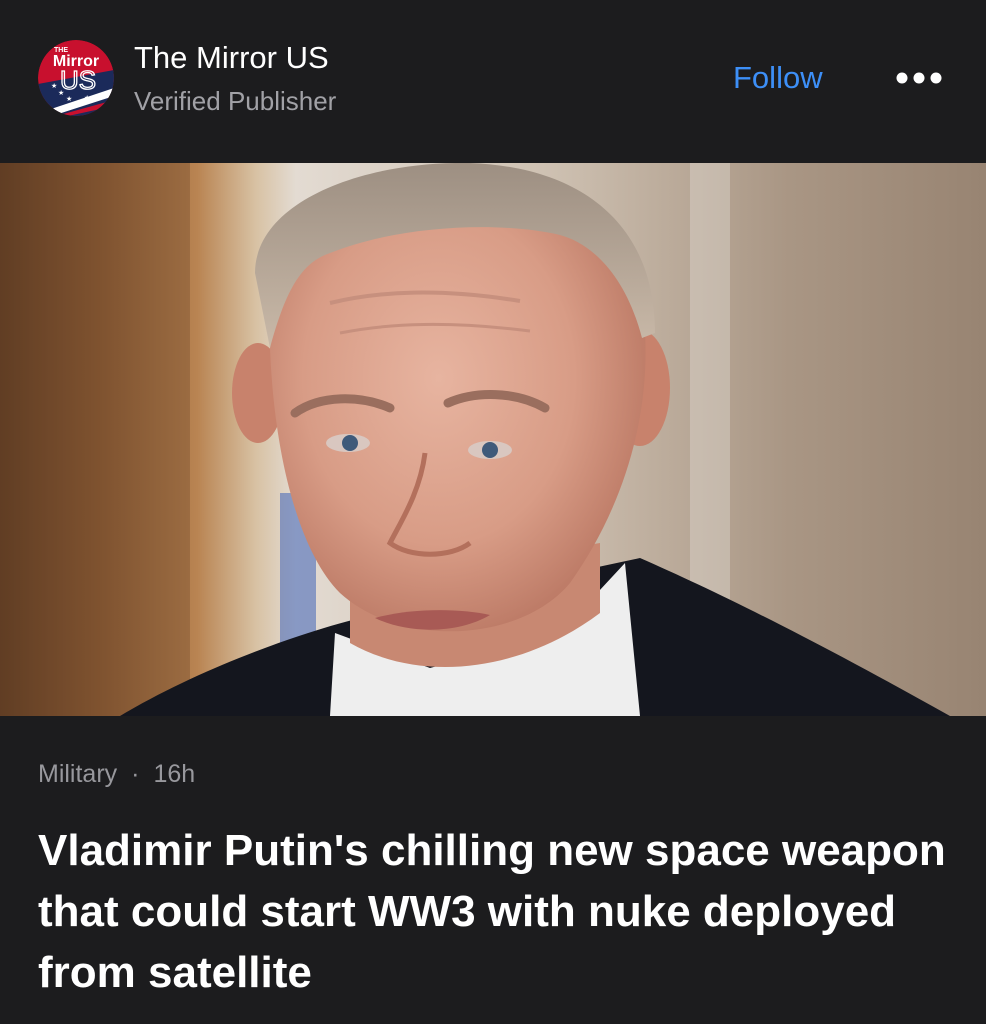 This screenshot has height=1024, width=986. I want to click on article-time: 16h, so click(174, 774).